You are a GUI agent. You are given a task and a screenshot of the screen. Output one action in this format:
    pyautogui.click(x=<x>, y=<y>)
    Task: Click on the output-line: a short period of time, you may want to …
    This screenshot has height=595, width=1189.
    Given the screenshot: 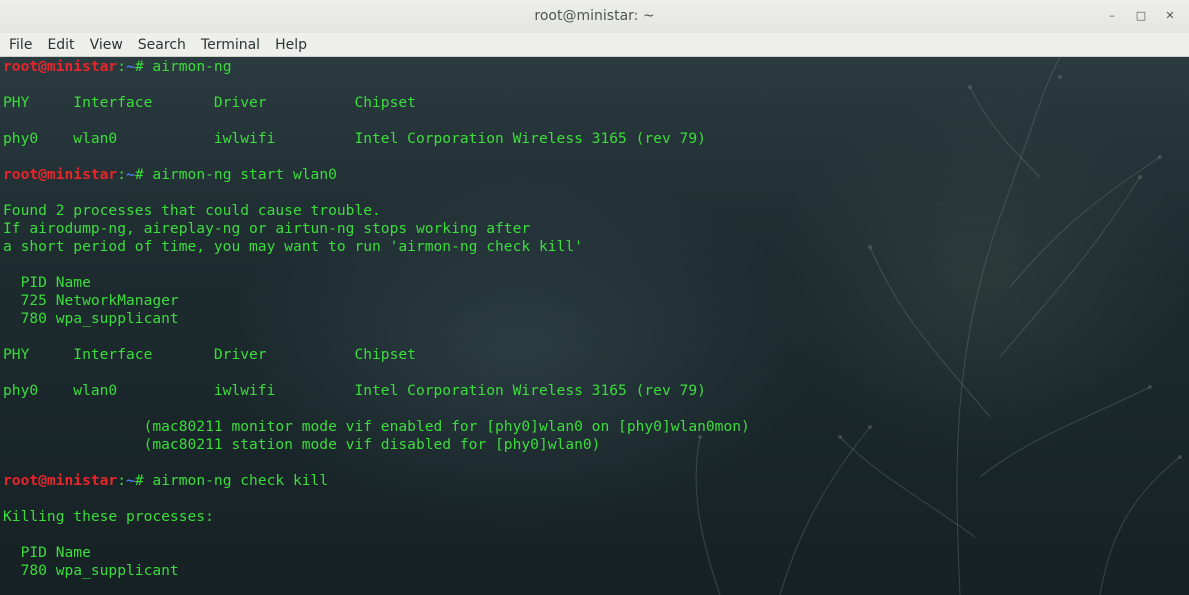 What is the action you would take?
    pyautogui.click(x=293, y=246)
    